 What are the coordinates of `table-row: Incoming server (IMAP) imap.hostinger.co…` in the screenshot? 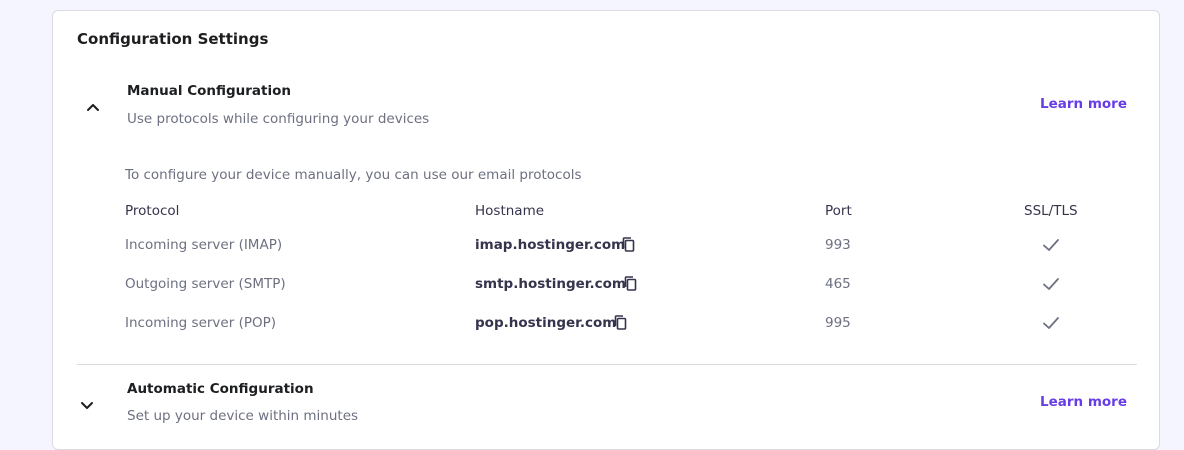 It's located at (606, 246).